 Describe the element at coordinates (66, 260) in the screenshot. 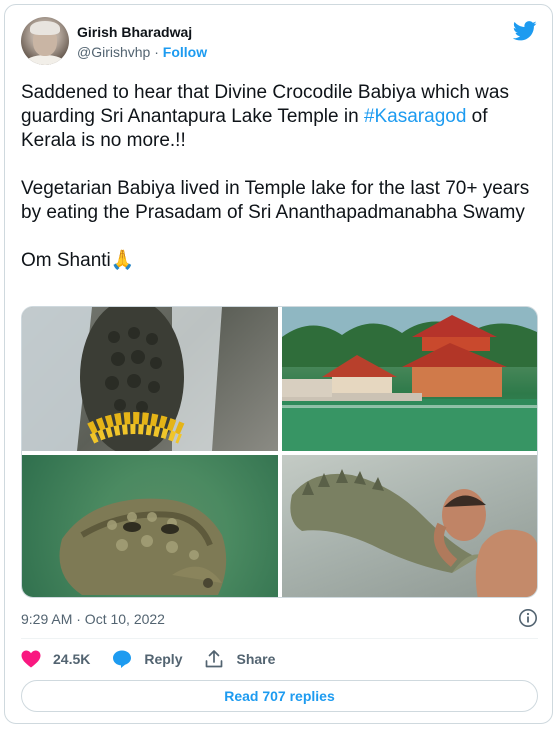

I see `om-shanti-text: Om Shanti` at that location.